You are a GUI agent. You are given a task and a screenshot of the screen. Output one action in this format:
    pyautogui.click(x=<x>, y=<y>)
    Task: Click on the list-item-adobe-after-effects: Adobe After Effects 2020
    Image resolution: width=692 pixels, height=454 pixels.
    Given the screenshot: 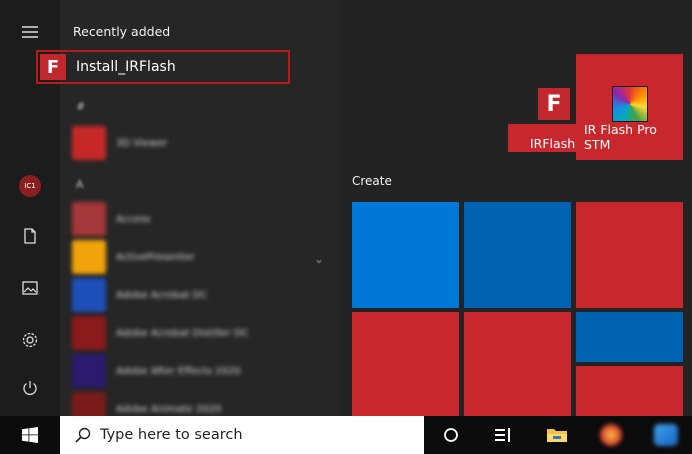 What is the action you would take?
    pyautogui.click(x=202, y=371)
    